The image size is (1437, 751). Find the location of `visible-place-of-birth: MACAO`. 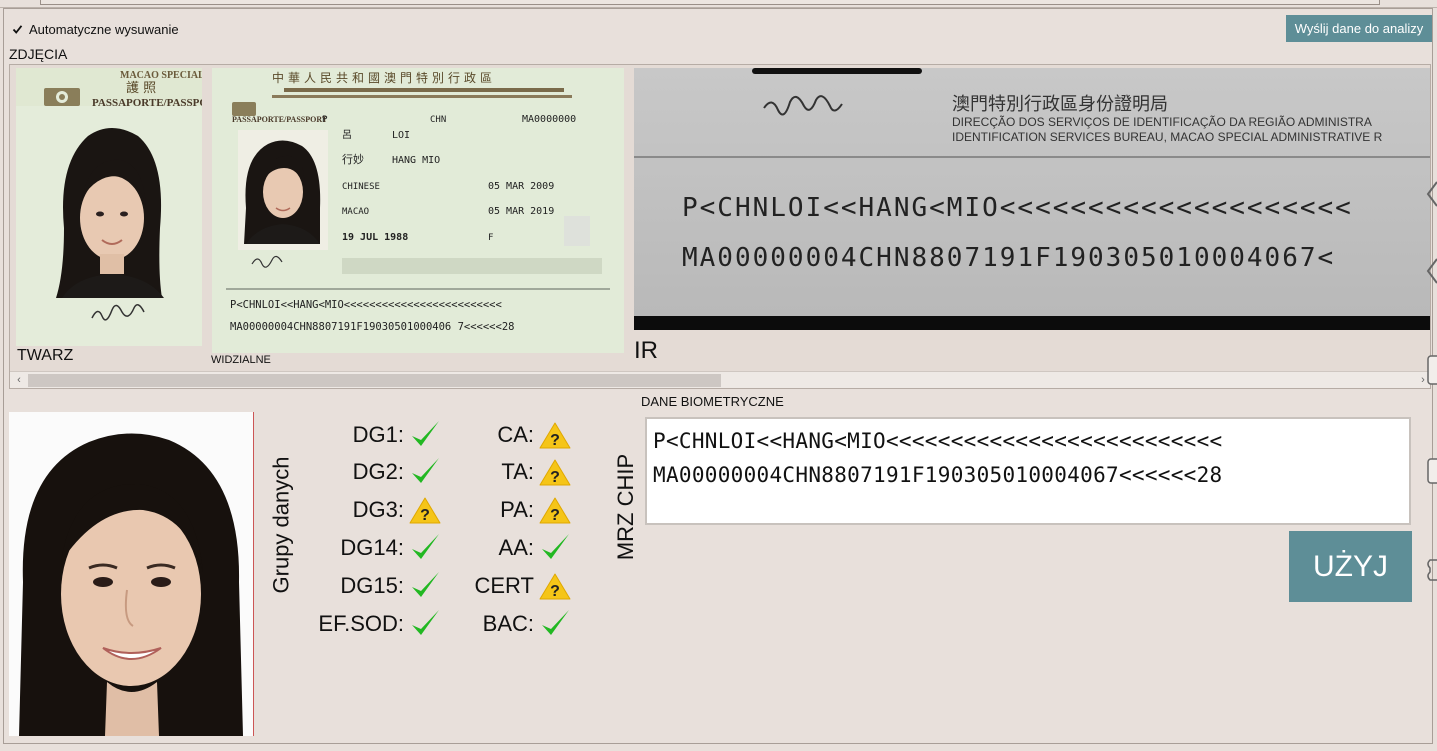

visible-place-of-birth: MACAO is located at coordinates (355, 212).